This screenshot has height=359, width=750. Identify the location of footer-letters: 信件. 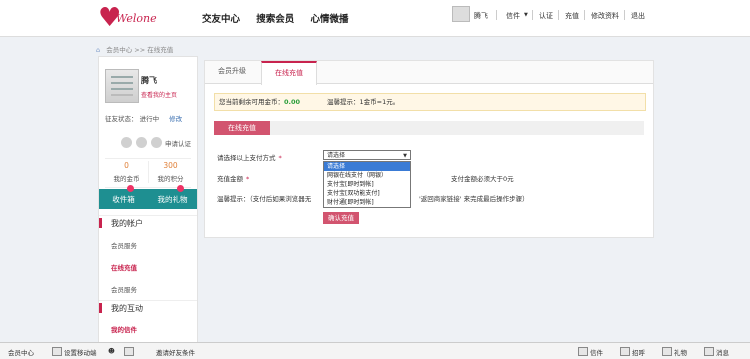
(590, 352).